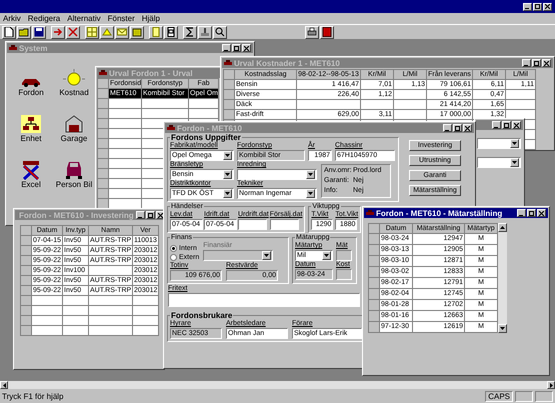  What do you see at coordinates (502, 278) in the screenshot?
I see `vertical-scrollbar` at bounding box center [502, 278].